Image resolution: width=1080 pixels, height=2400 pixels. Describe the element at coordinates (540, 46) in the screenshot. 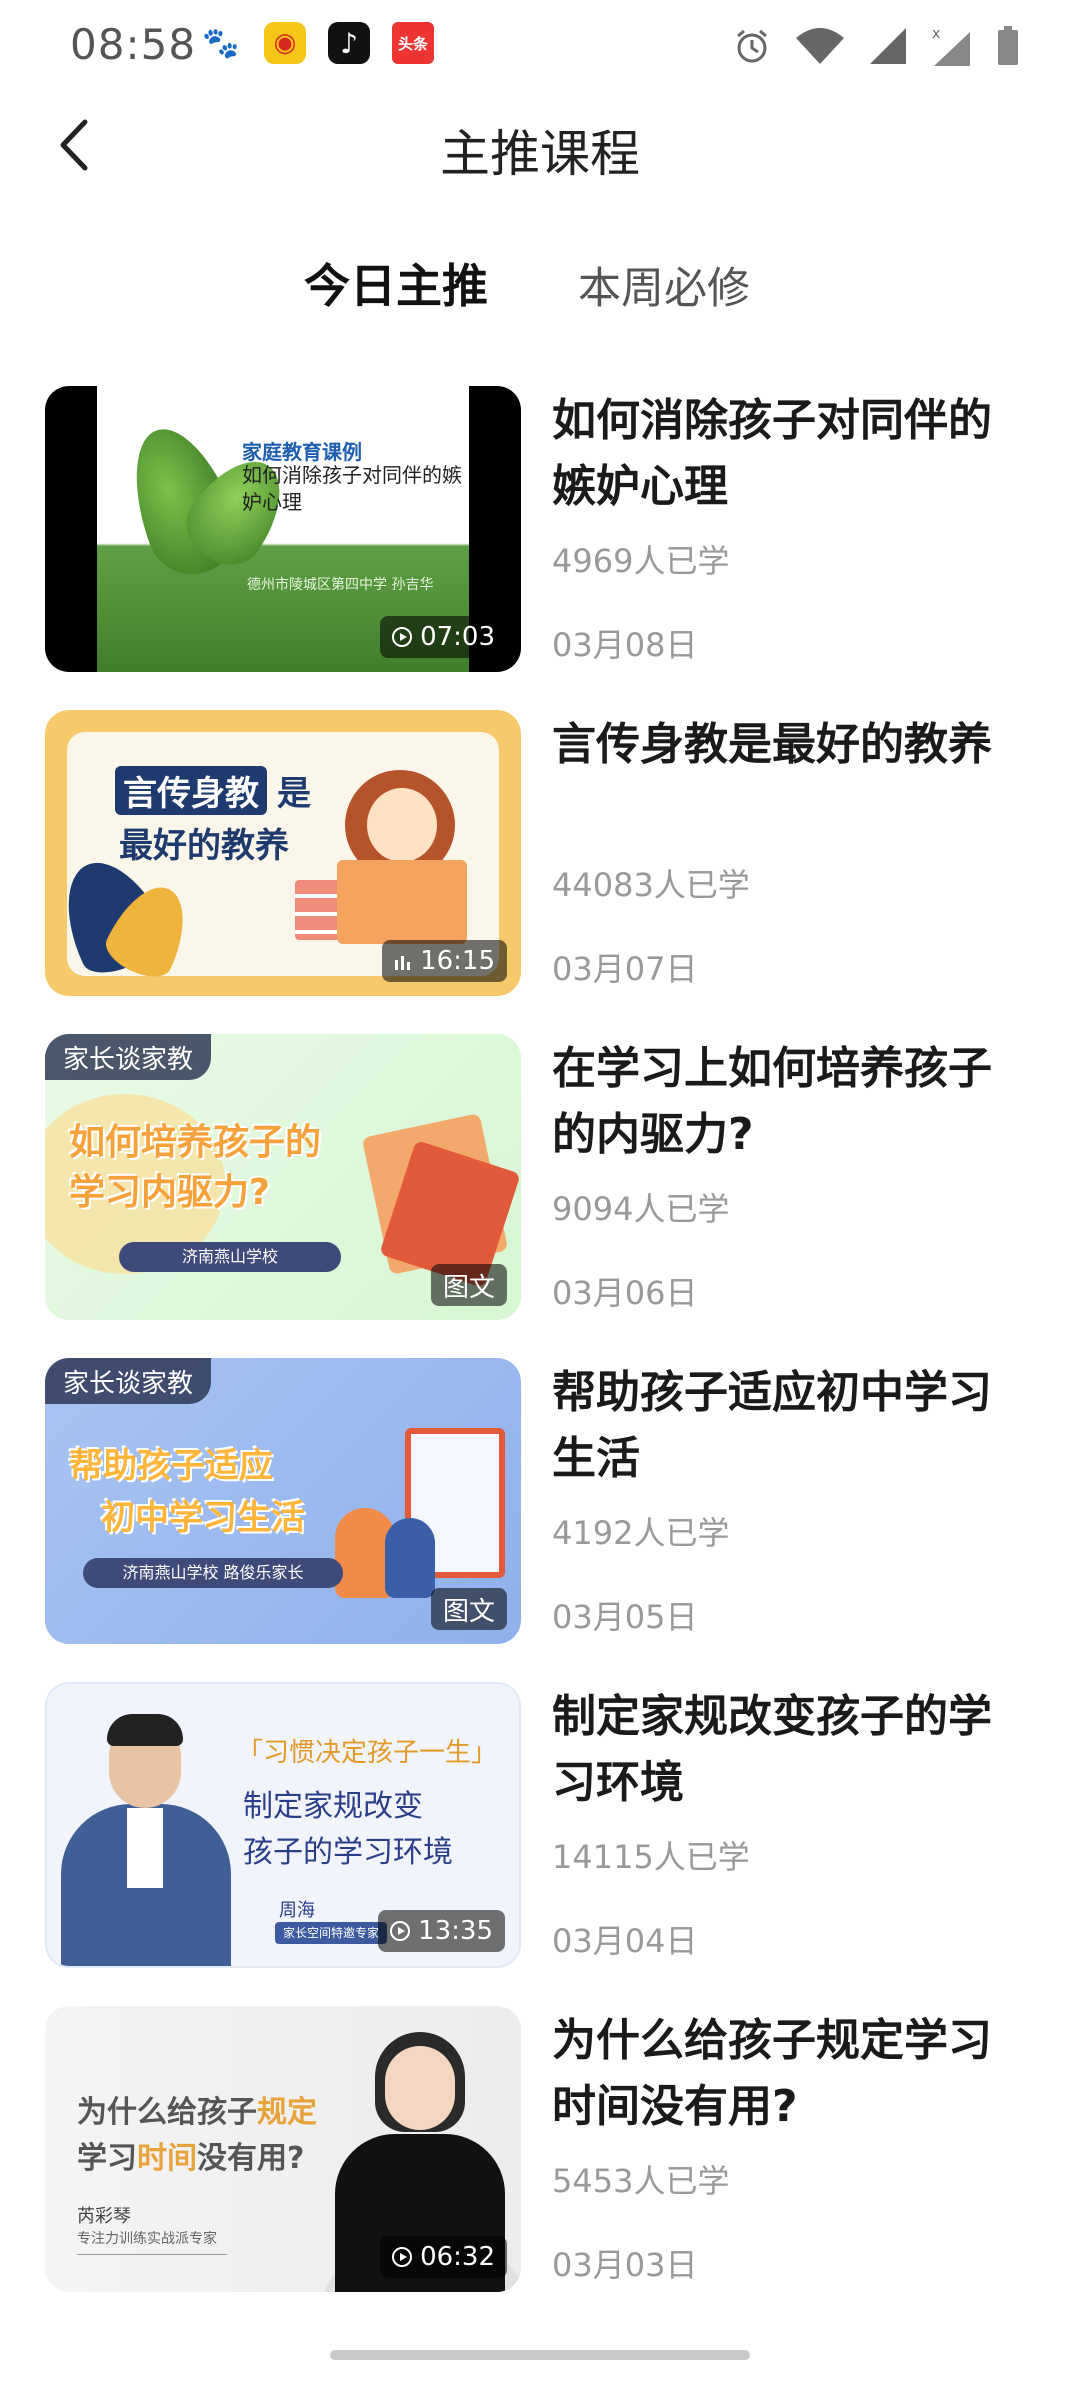

I see `status-bar: 08:58 🐾 ◉ ♪ 头条 x` at that location.